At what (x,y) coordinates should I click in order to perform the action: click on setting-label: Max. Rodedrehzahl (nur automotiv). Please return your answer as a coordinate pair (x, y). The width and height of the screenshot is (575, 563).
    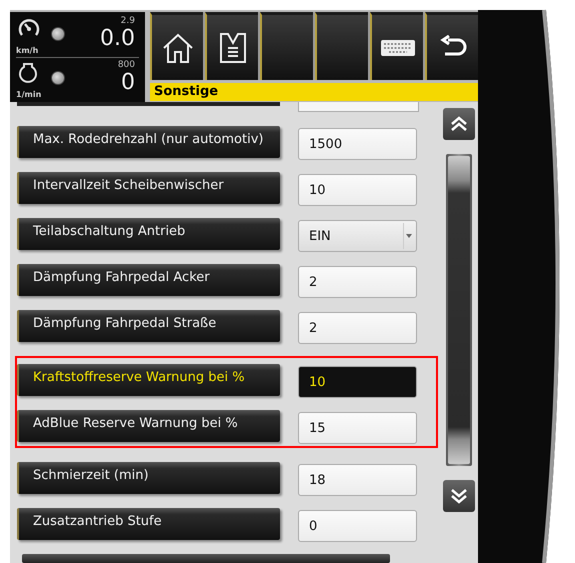
    Looking at the image, I should click on (148, 142).